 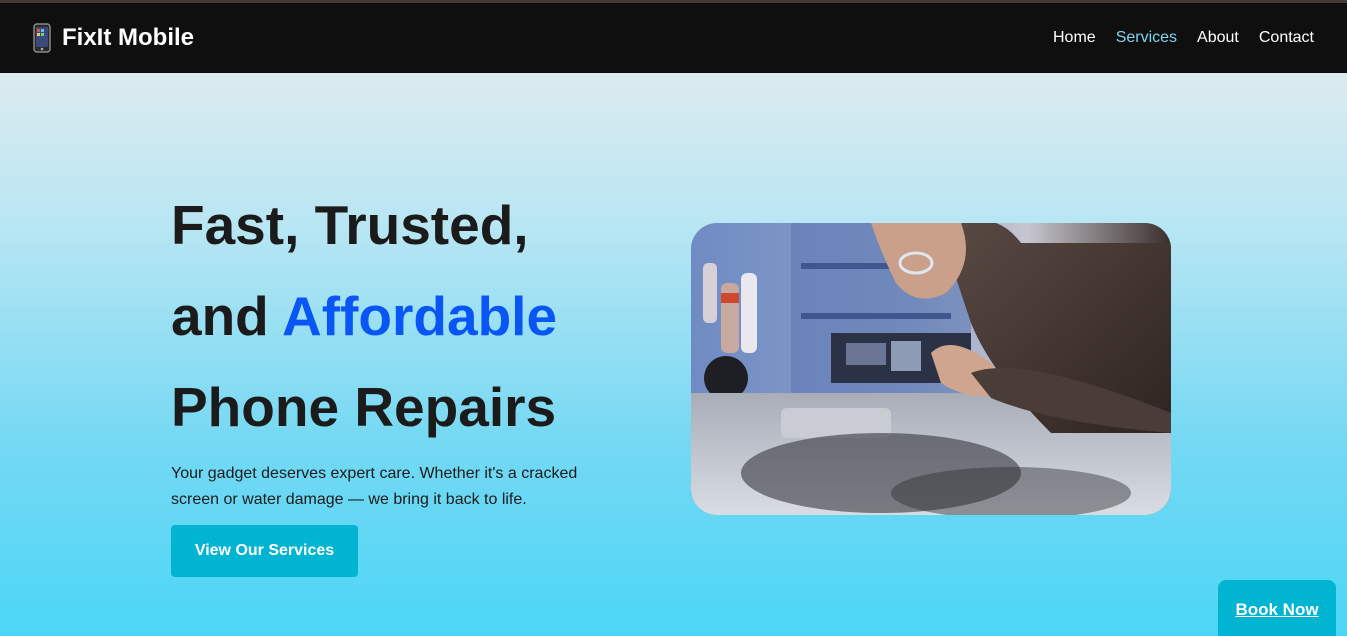 What do you see at coordinates (350, 225) in the screenshot?
I see `headline-line-1: Fast, Trusted,` at bounding box center [350, 225].